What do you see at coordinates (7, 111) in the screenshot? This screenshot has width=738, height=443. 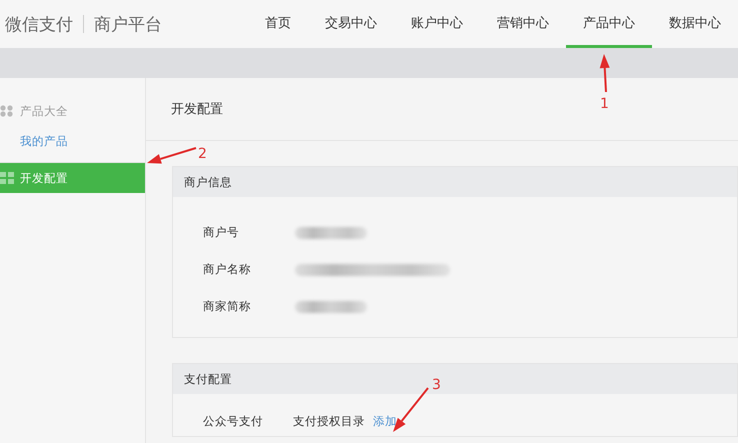 I see `dots-icon` at bounding box center [7, 111].